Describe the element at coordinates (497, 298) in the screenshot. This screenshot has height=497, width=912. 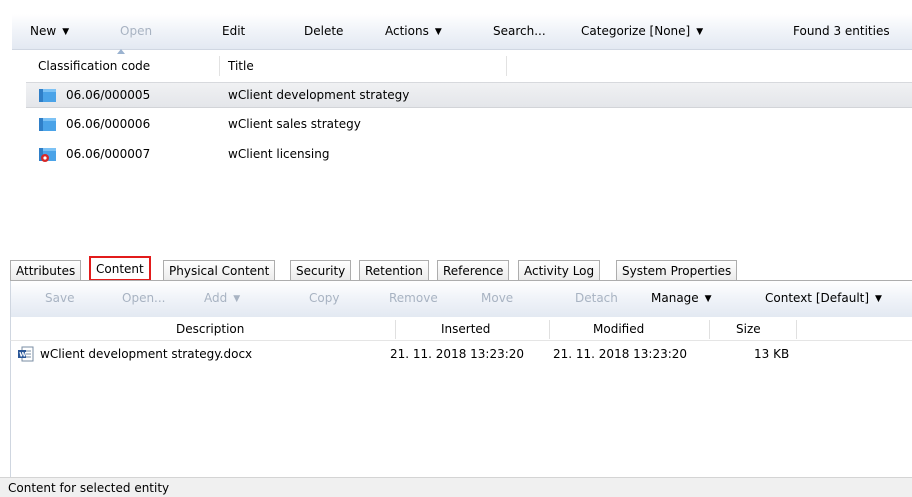
I see `move-button: Move` at that location.